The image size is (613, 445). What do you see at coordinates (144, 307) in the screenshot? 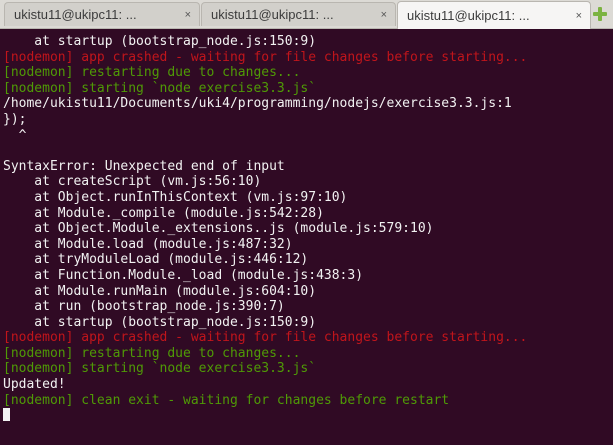
I see `terminal-line: at run (bootstrap_node.js:390:7)` at bounding box center [144, 307].